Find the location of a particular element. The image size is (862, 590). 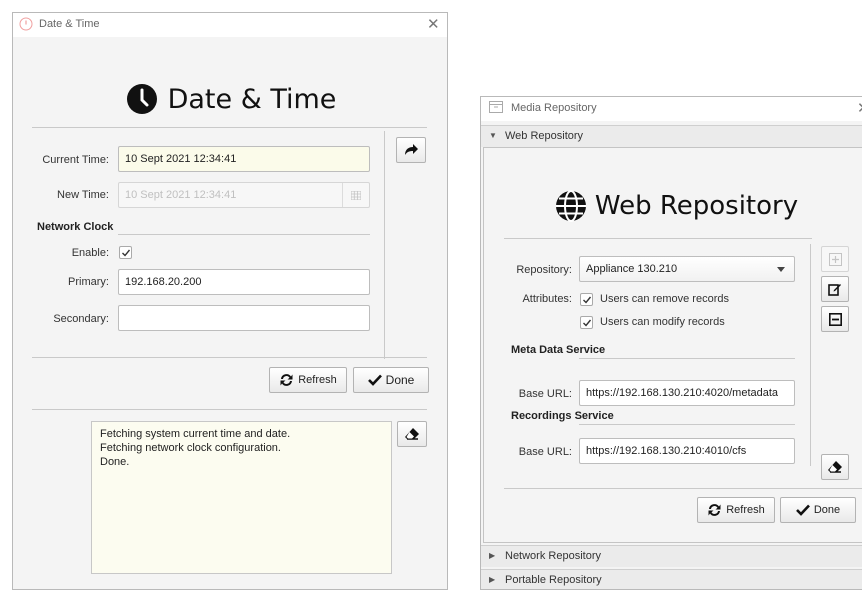

clear-button is located at coordinates (835, 467).